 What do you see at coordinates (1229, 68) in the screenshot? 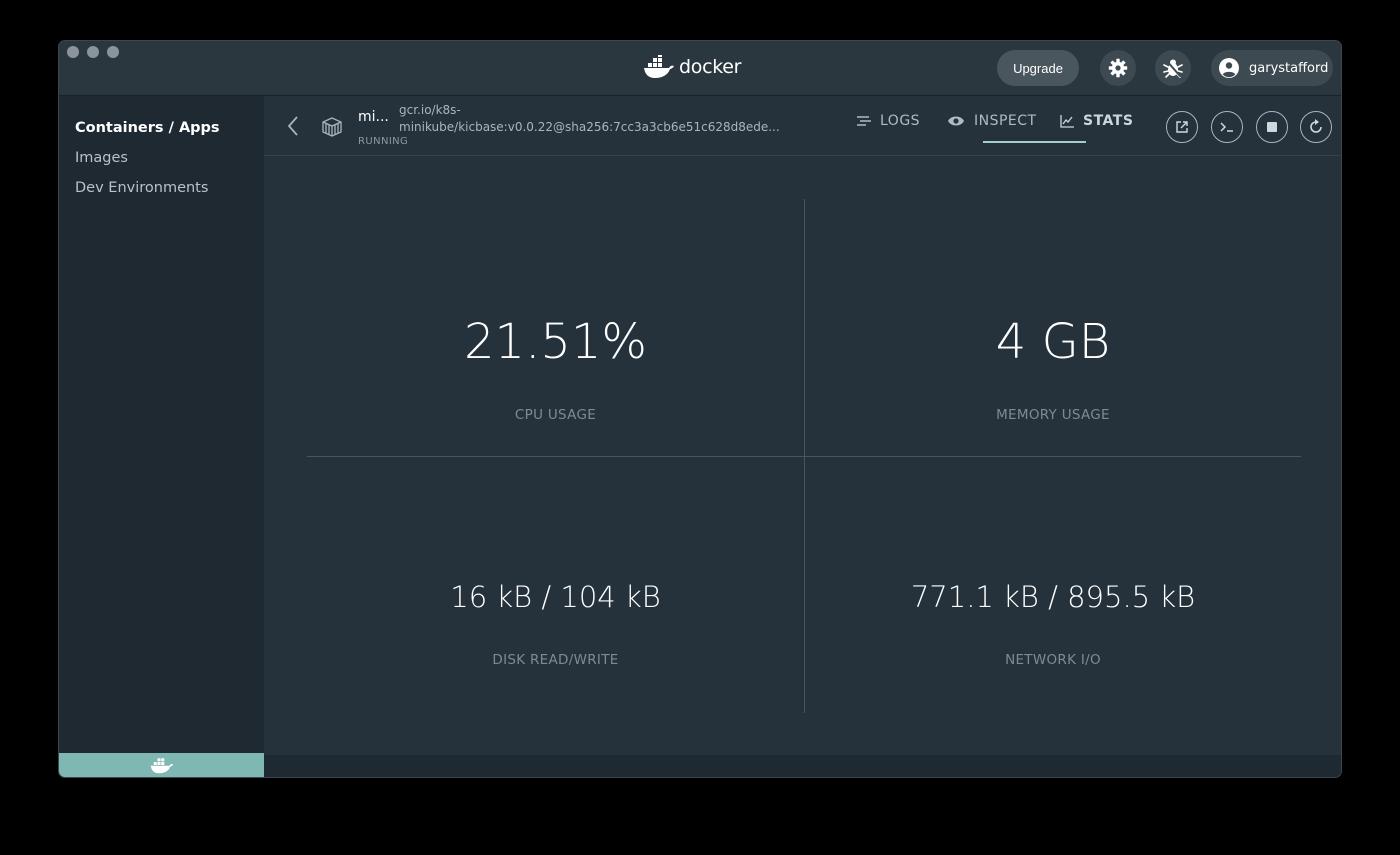
I see `avatar-icon` at bounding box center [1229, 68].